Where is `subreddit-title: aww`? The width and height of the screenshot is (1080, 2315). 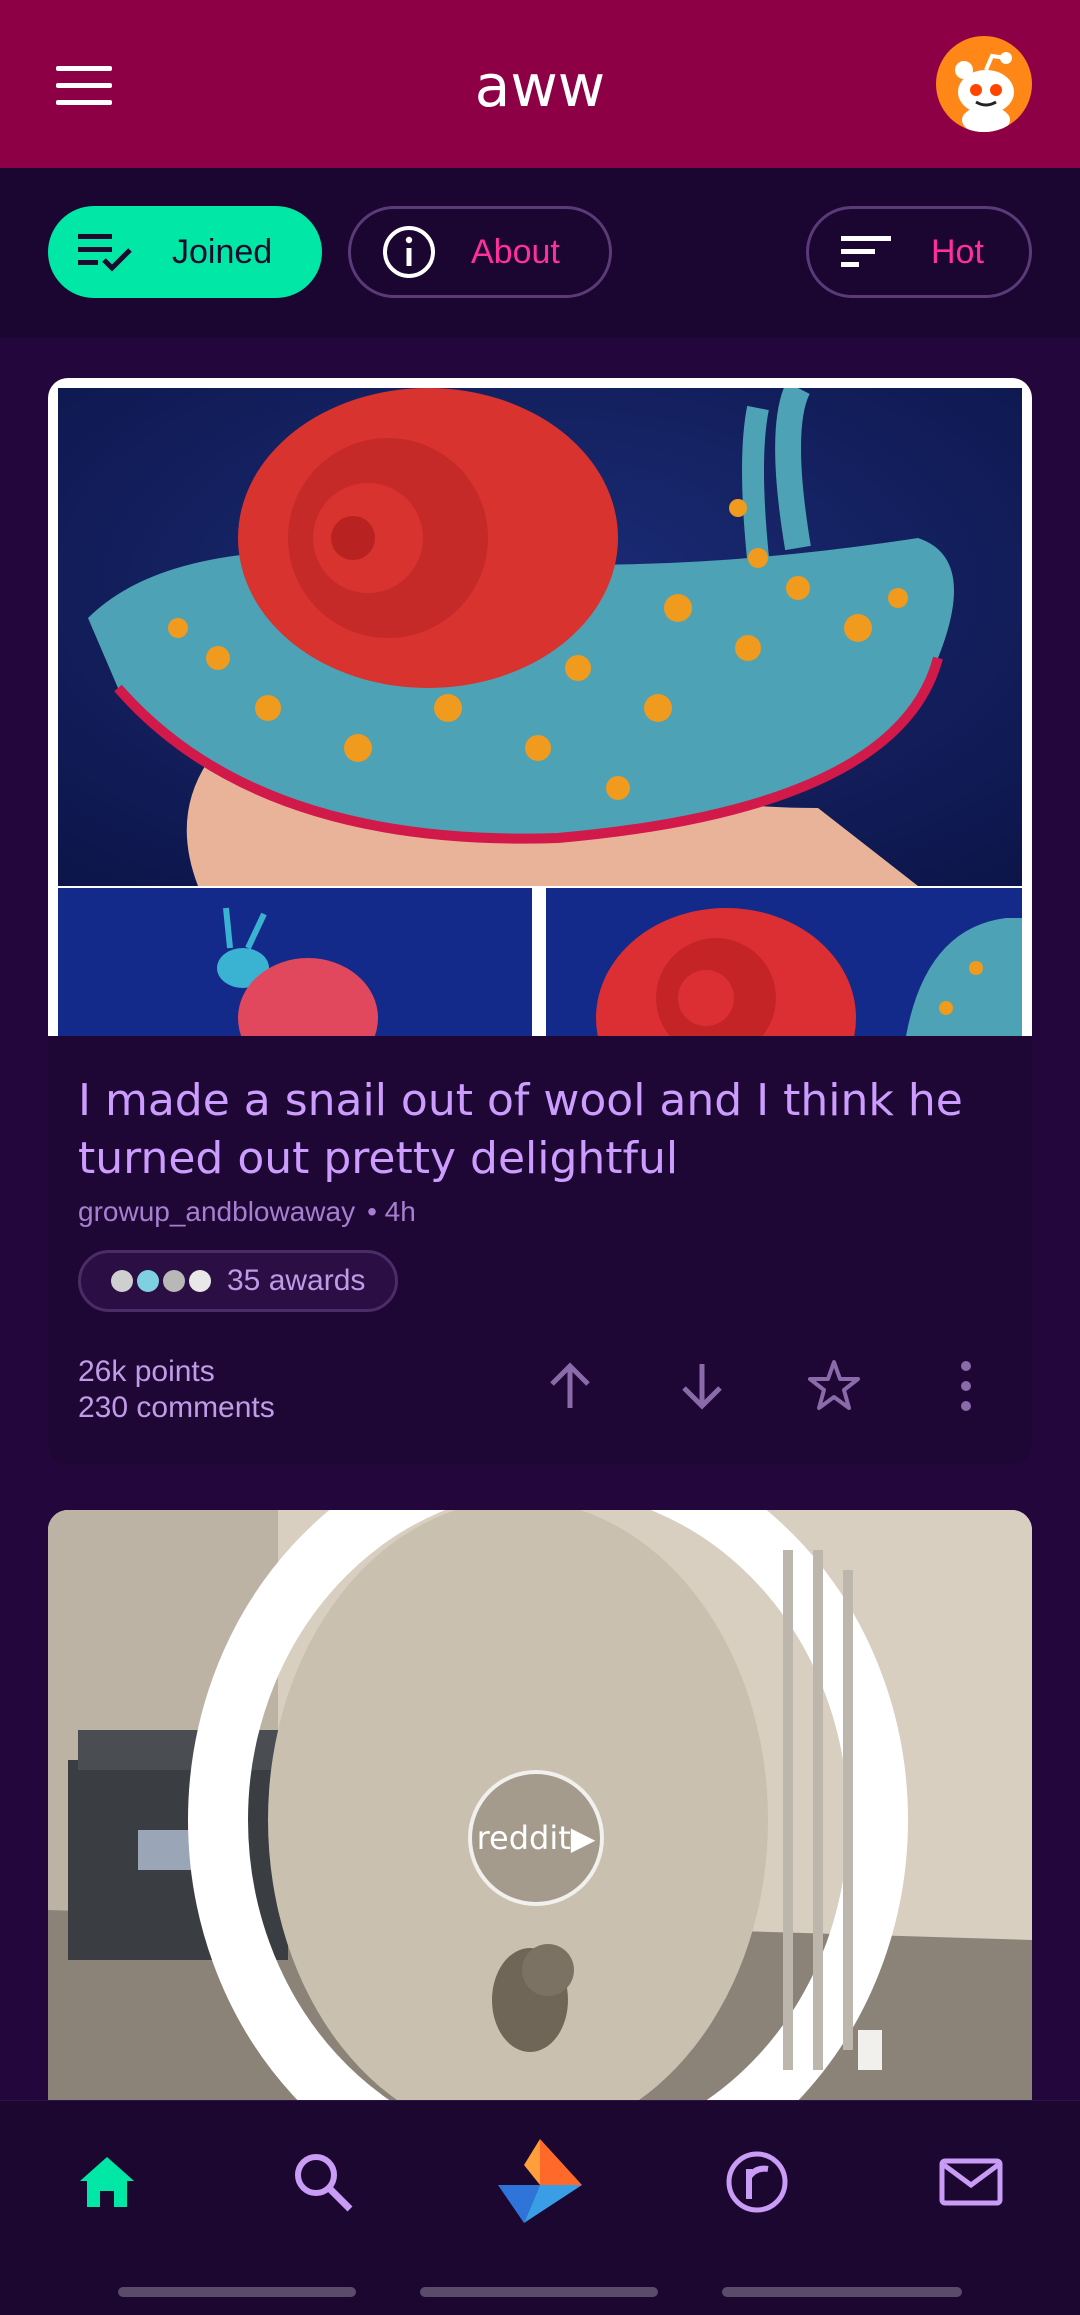 subreddit-title: aww is located at coordinates (540, 86).